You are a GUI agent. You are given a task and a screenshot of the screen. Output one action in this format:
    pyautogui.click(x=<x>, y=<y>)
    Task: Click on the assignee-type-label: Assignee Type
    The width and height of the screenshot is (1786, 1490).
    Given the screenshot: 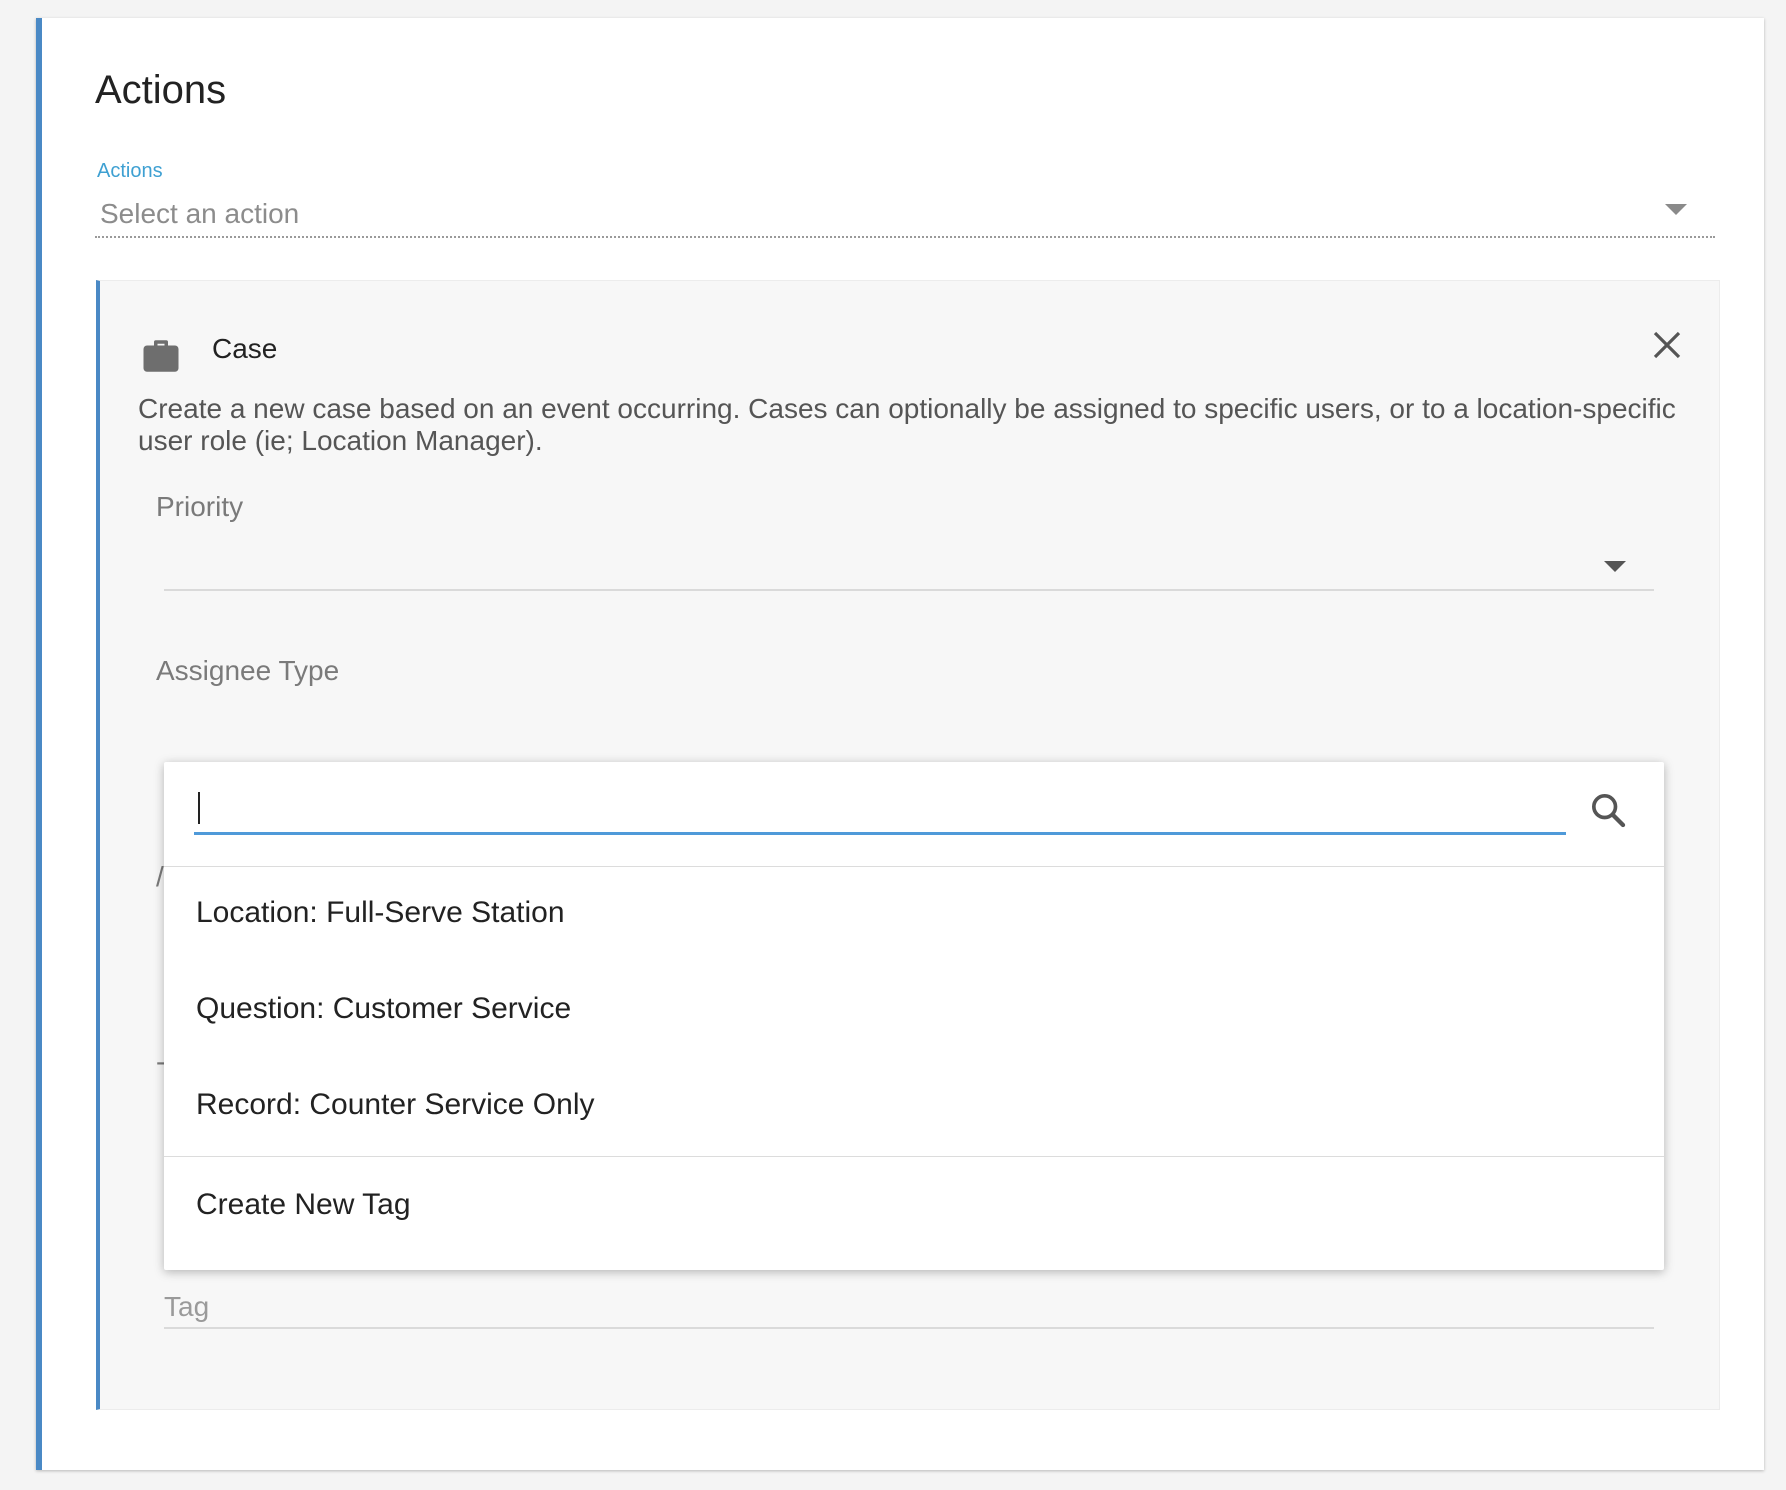 What is the action you would take?
    pyautogui.click(x=248, y=670)
    